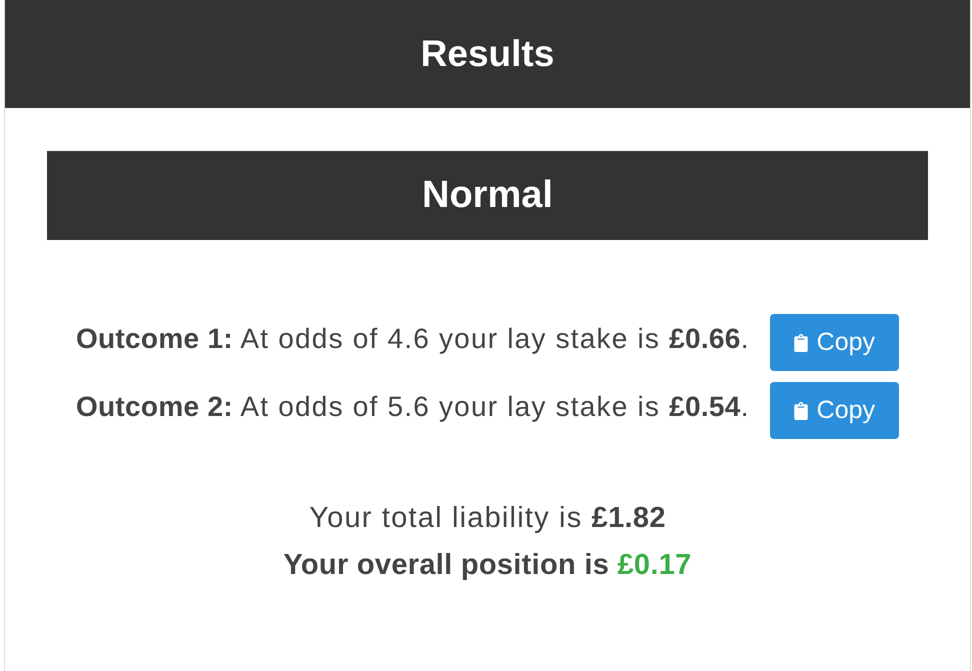 This screenshot has height=671, width=972. Describe the element at coordinates (487, 565) in the screenshot. I see `overall-position-text: Your overall position is £0.17` at that location.